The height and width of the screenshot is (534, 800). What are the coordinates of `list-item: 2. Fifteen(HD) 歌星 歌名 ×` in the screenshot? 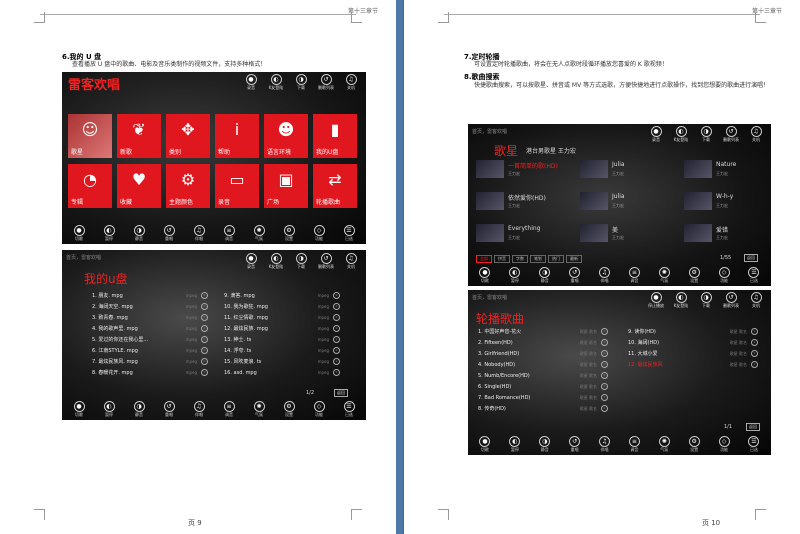 It's located at (543, 342).